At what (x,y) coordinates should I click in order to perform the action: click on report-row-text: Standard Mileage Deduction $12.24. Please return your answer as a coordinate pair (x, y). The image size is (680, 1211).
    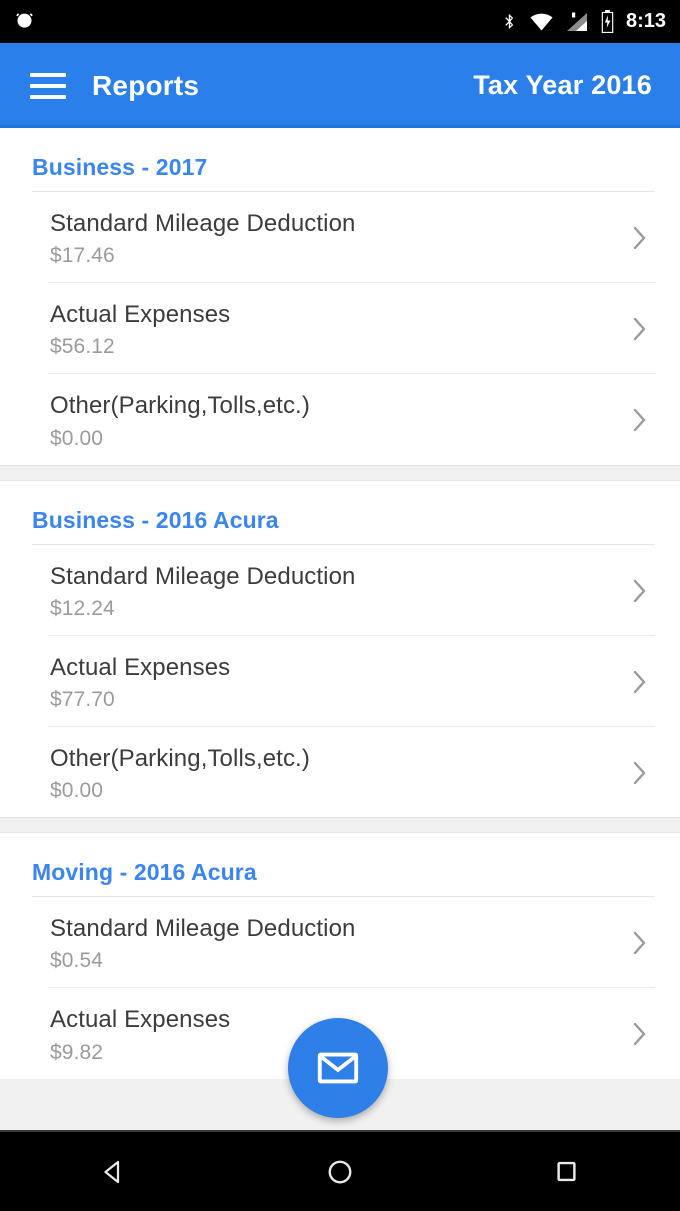
    Looking at the image, I should click on (336, 591).